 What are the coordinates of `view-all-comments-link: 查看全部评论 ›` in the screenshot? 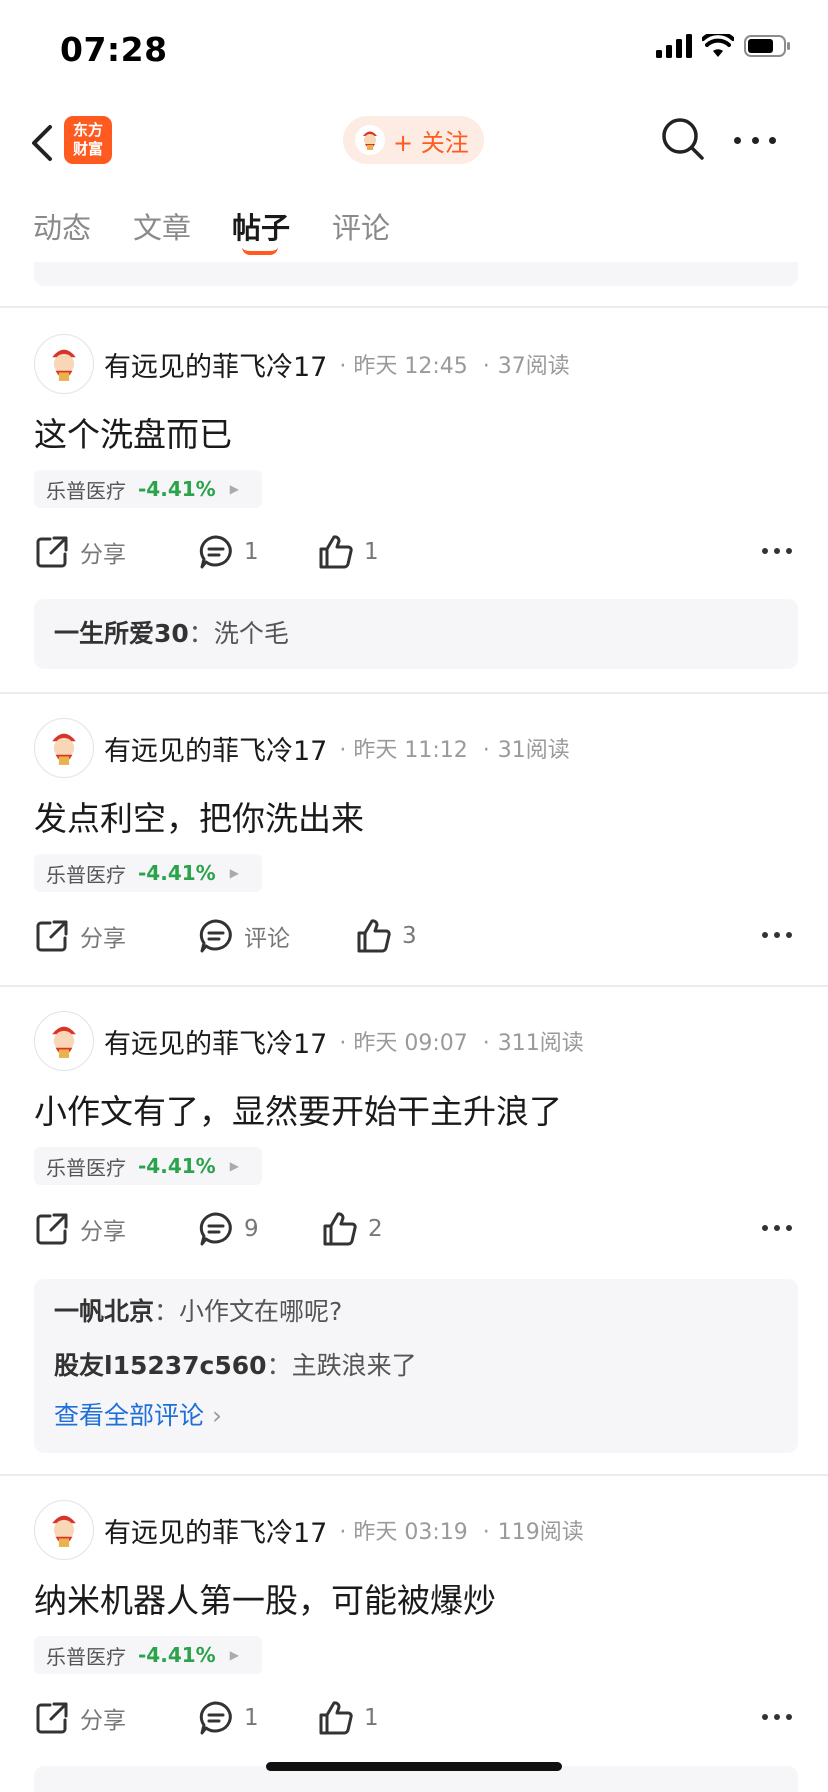 It's located at (416, 1416).